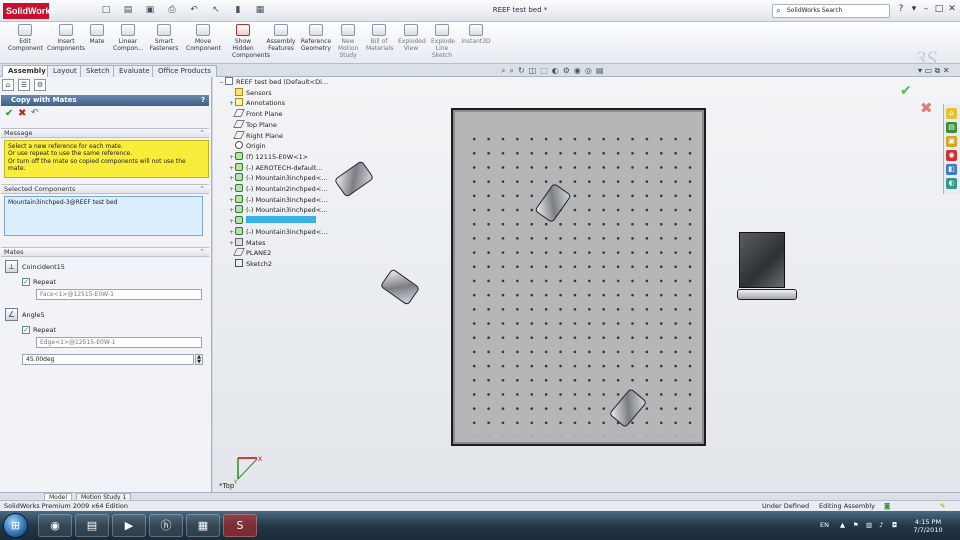  What do you see at coordinates (842, 525) in the screenshot?
I see `tray-arrow-icon: ▲` at bounding box center [842, 525].